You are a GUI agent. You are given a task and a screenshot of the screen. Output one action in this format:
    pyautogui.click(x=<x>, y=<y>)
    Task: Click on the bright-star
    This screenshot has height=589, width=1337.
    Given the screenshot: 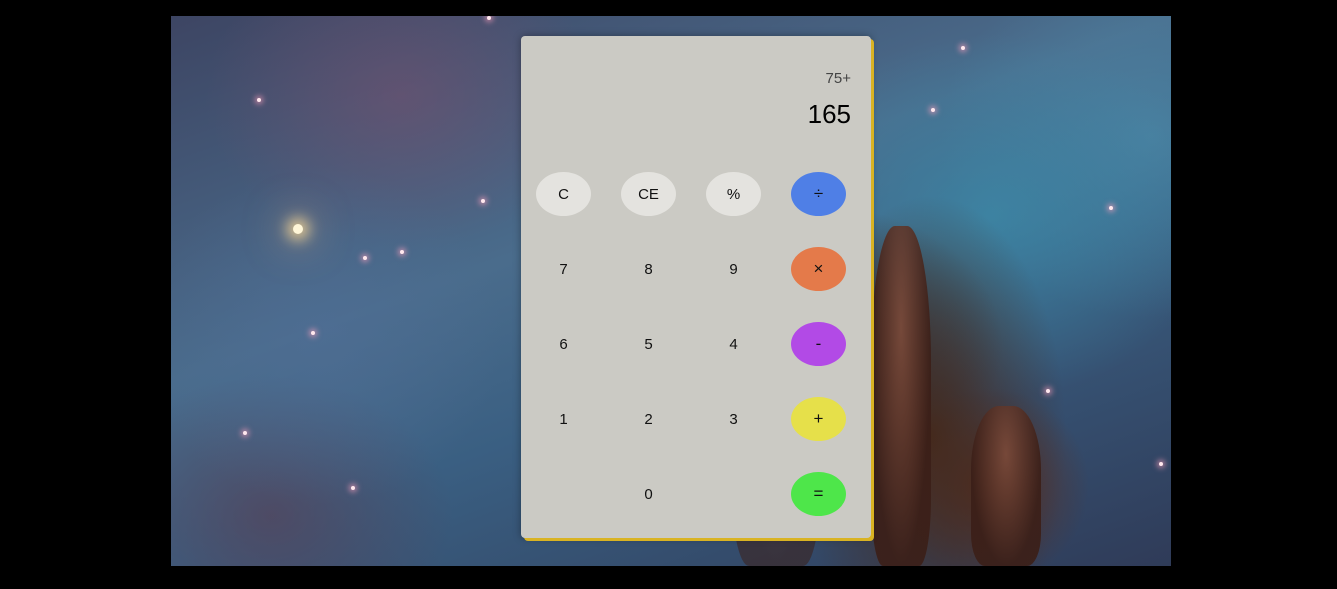 What is the action you would take?
    pyautogui.click(x=298, y=229)
    